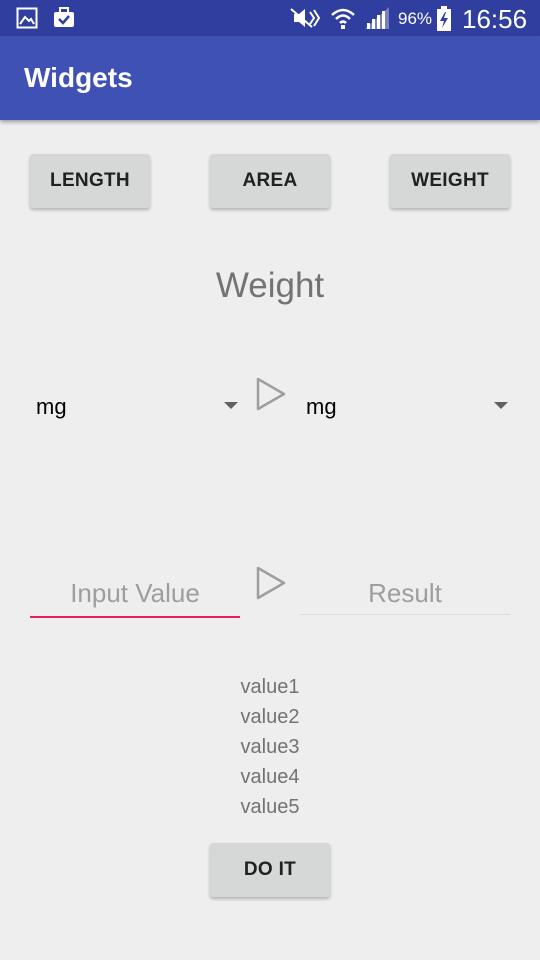 This screenshot has height=960, width=540. Describe the element at coordinates (270, 687) in the screenshot. I see `list-item: value1` at that location.